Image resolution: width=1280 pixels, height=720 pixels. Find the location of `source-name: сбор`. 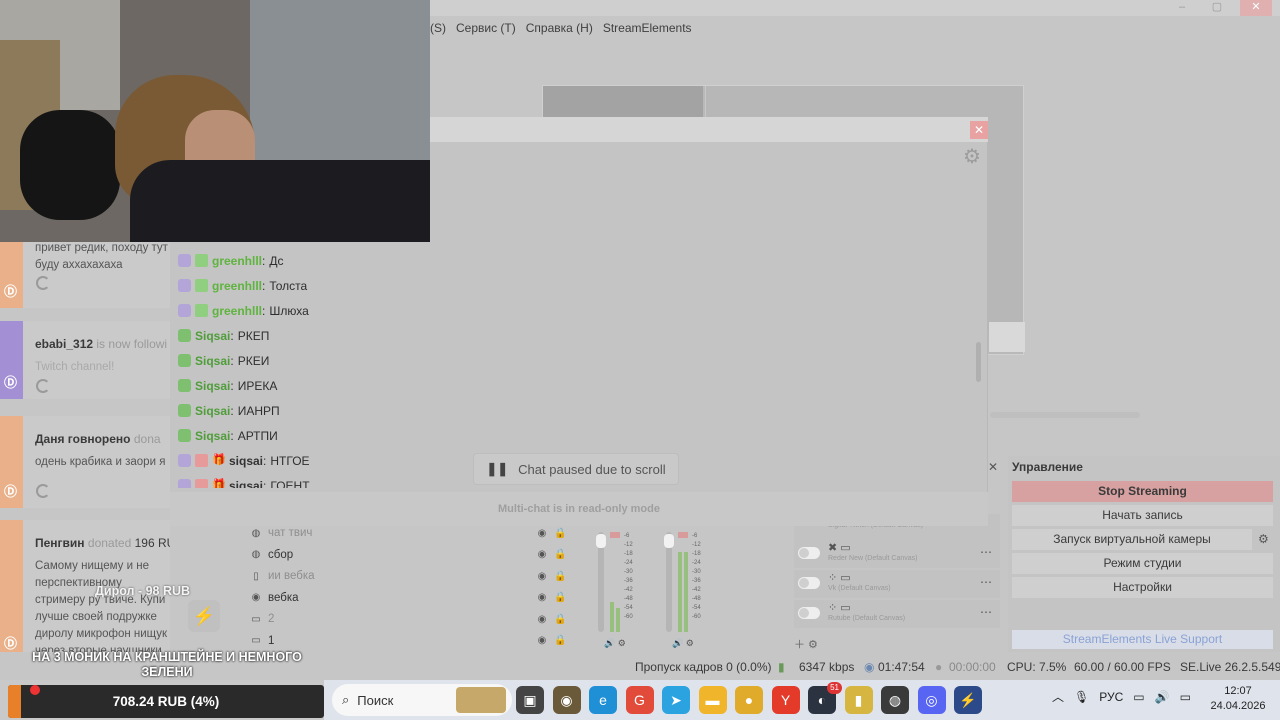

source-name: сбор is located at coordinates (281, 554).